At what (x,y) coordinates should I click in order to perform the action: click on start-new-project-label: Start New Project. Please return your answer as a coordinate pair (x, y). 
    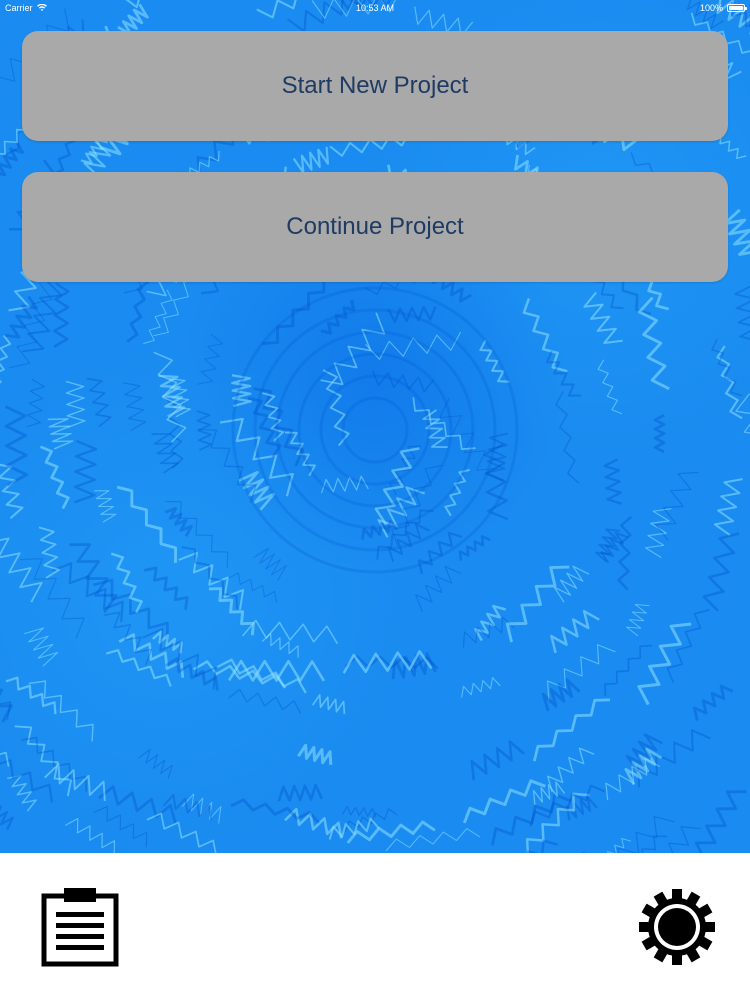
    Looking at the image, I should click on (375, 85).